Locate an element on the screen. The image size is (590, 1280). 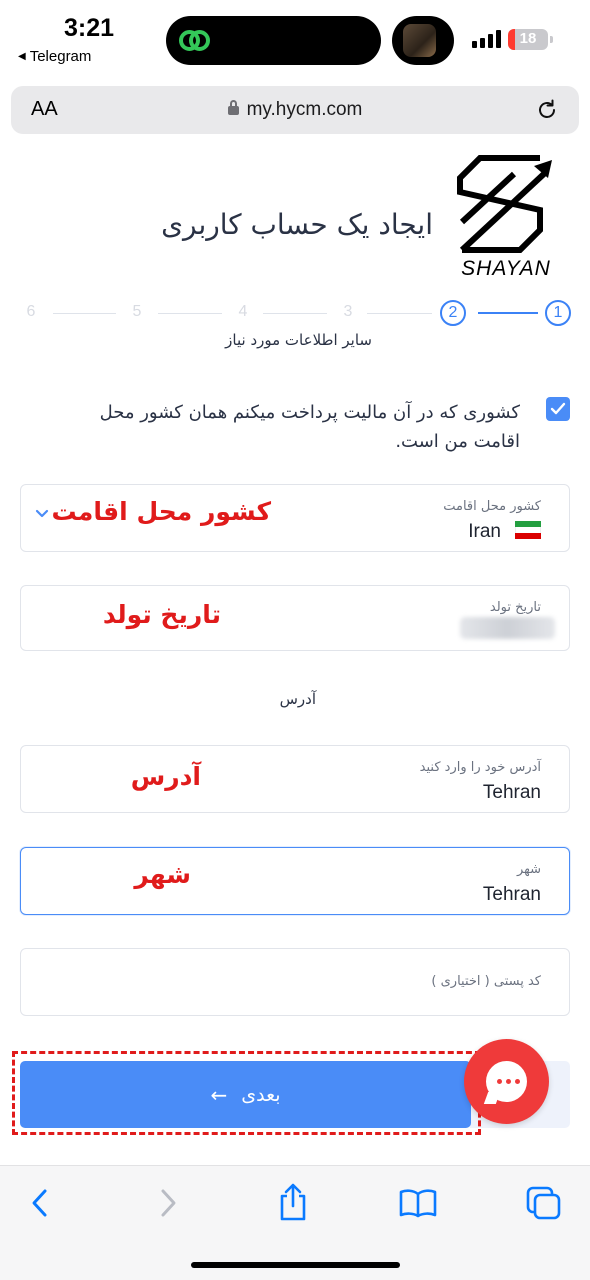
address-annotation: آدرس is located at coordinates (165, 776).